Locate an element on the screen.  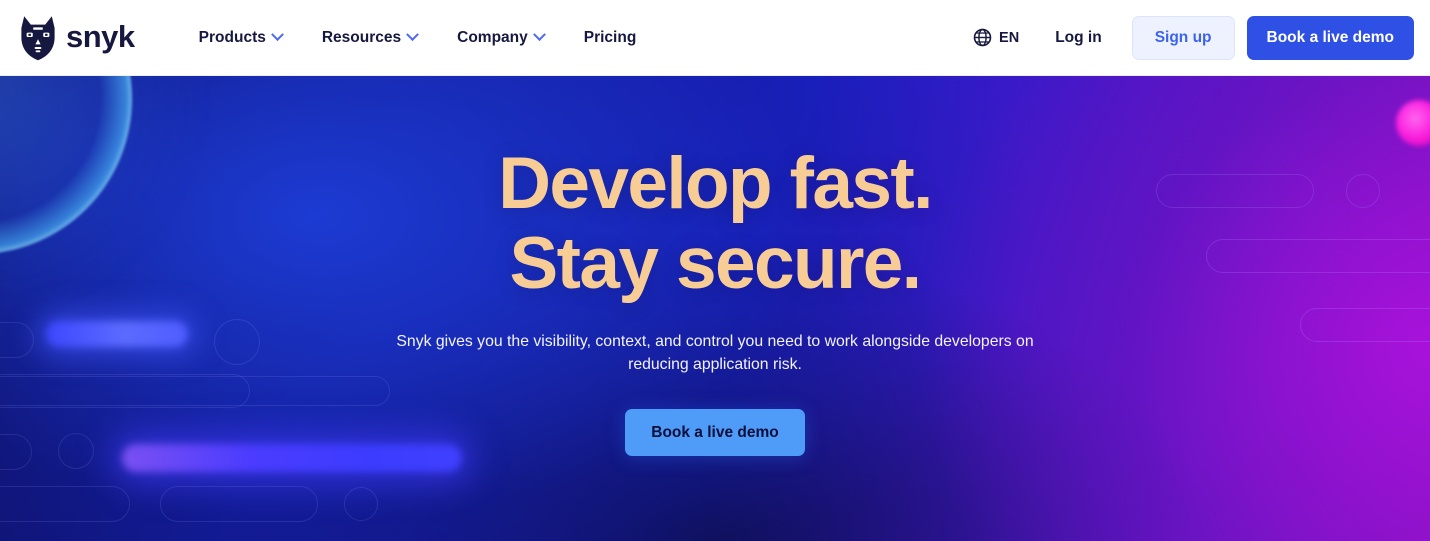
hero-headline: Develop fast. Stay secure. is located at coordinates (715, 223).